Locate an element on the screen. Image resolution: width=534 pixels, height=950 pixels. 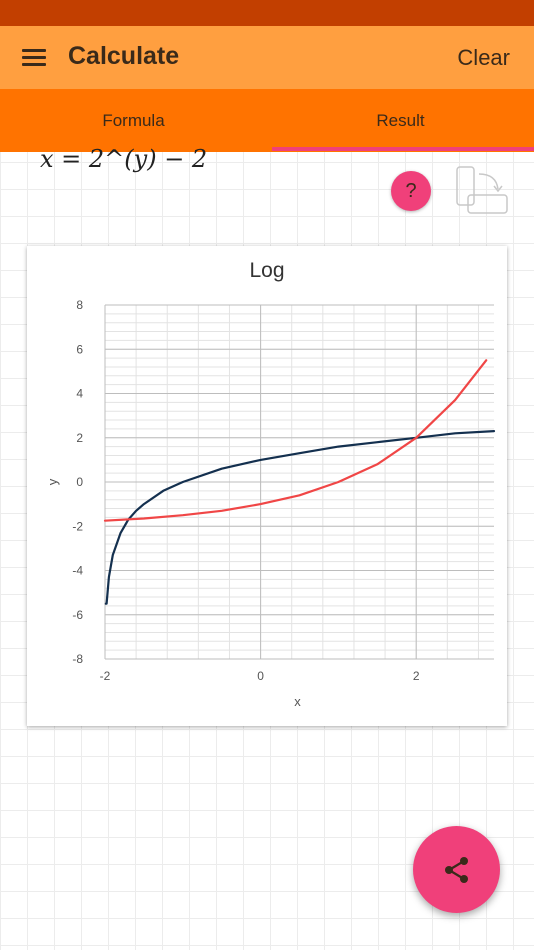
tab-formula: Formula is located at coordinates (133, 120).